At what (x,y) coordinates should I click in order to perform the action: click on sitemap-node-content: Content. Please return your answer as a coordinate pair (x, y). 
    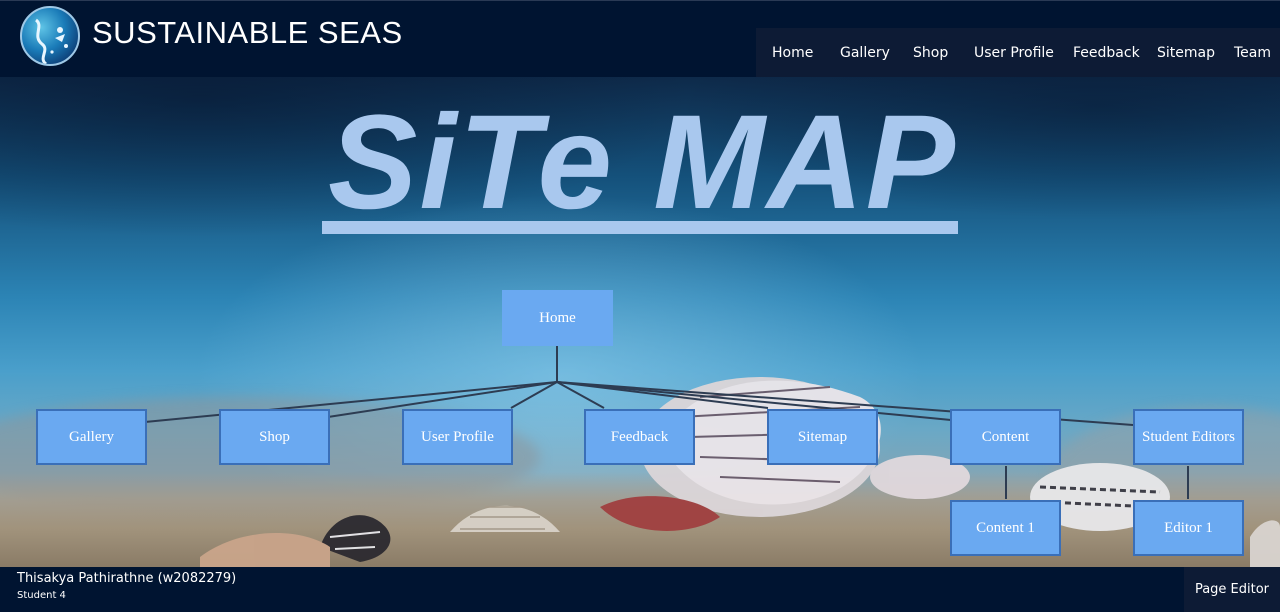
    Looking at the image, I should click on (1005, 437).